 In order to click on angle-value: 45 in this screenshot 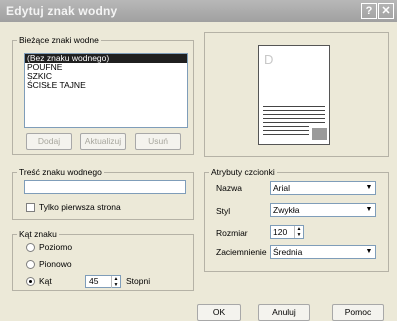, I will do `click(94, 281)`.